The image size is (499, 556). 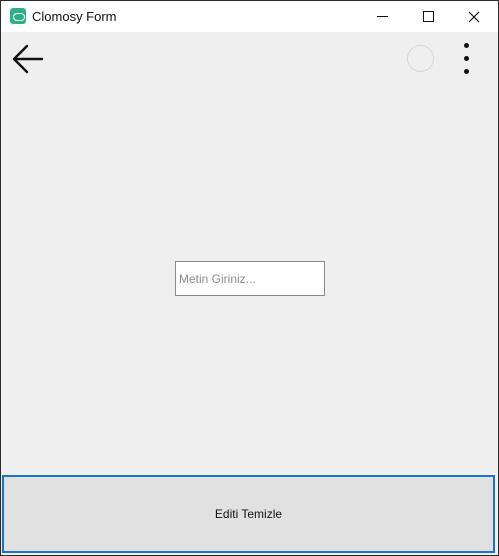 I want to click on app-icon, so click(x=18, y=16).